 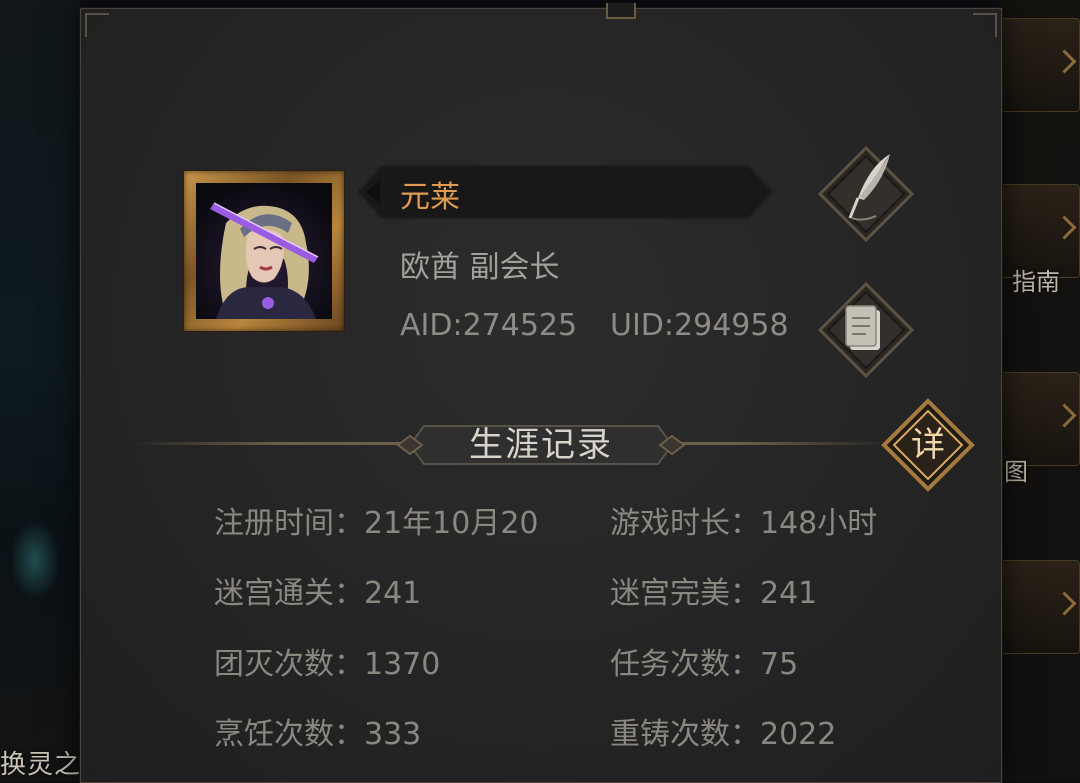 I want to click on stat-label: 迷宫完美：, so click(x=685, y=593).